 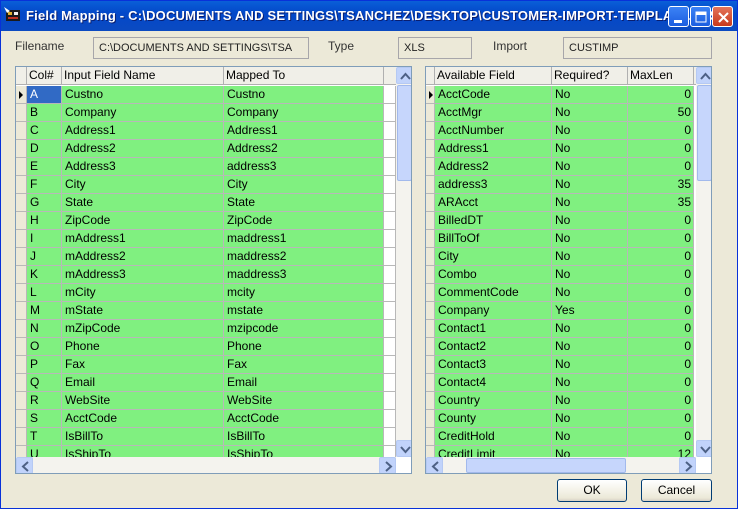 What do you see at coordinates (44, 131) in the screenshot?
I see `col-number-cell: C` at bounding box center [44, 131].